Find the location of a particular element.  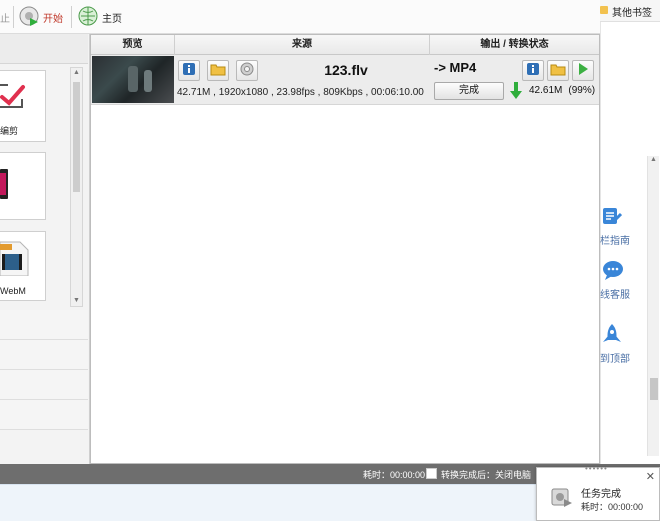

side-link-label: 线客服 is located at coordinates (615, 295).